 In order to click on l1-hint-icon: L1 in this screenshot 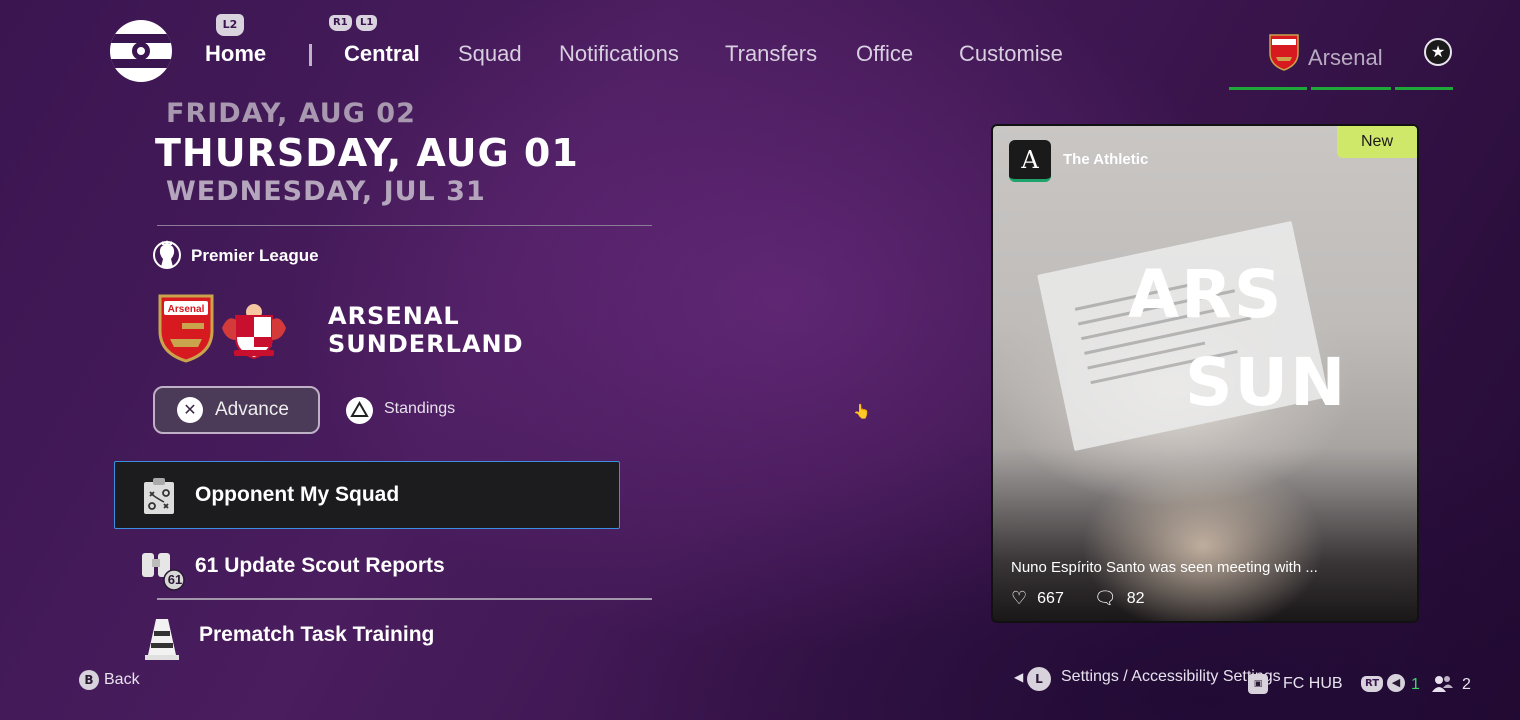, I will do `click(367, 23)`.